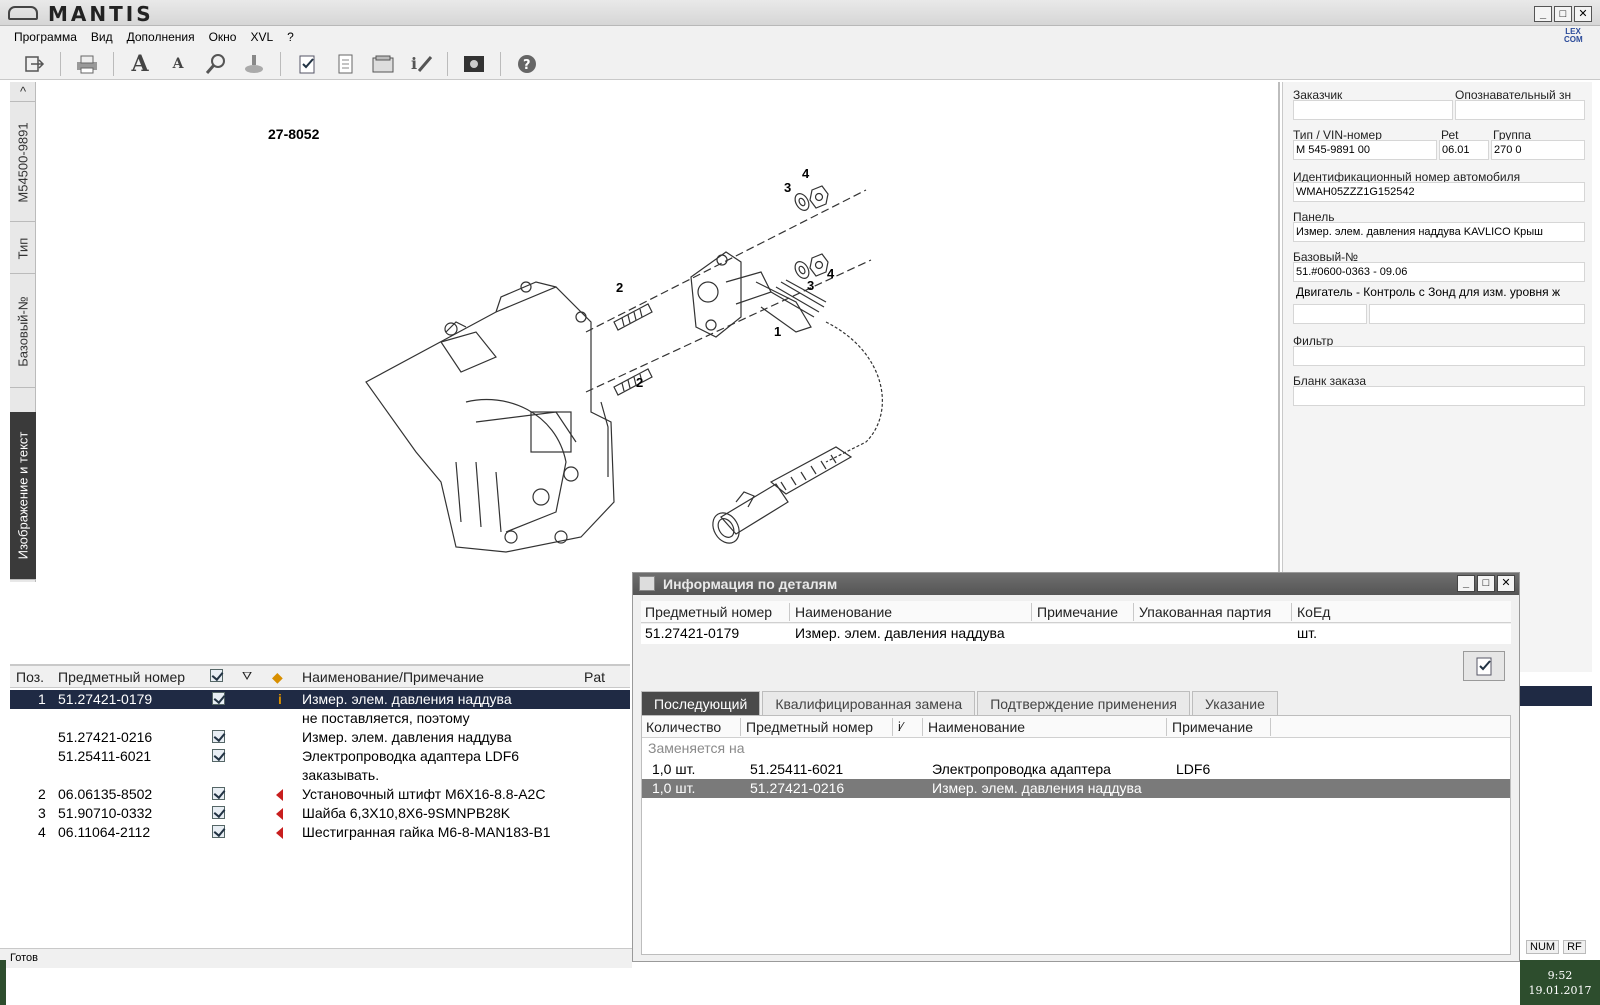 The height and width of the screenshot is (1005, 1600). I want to click on tab-note: Указание, so click(1235, 703).